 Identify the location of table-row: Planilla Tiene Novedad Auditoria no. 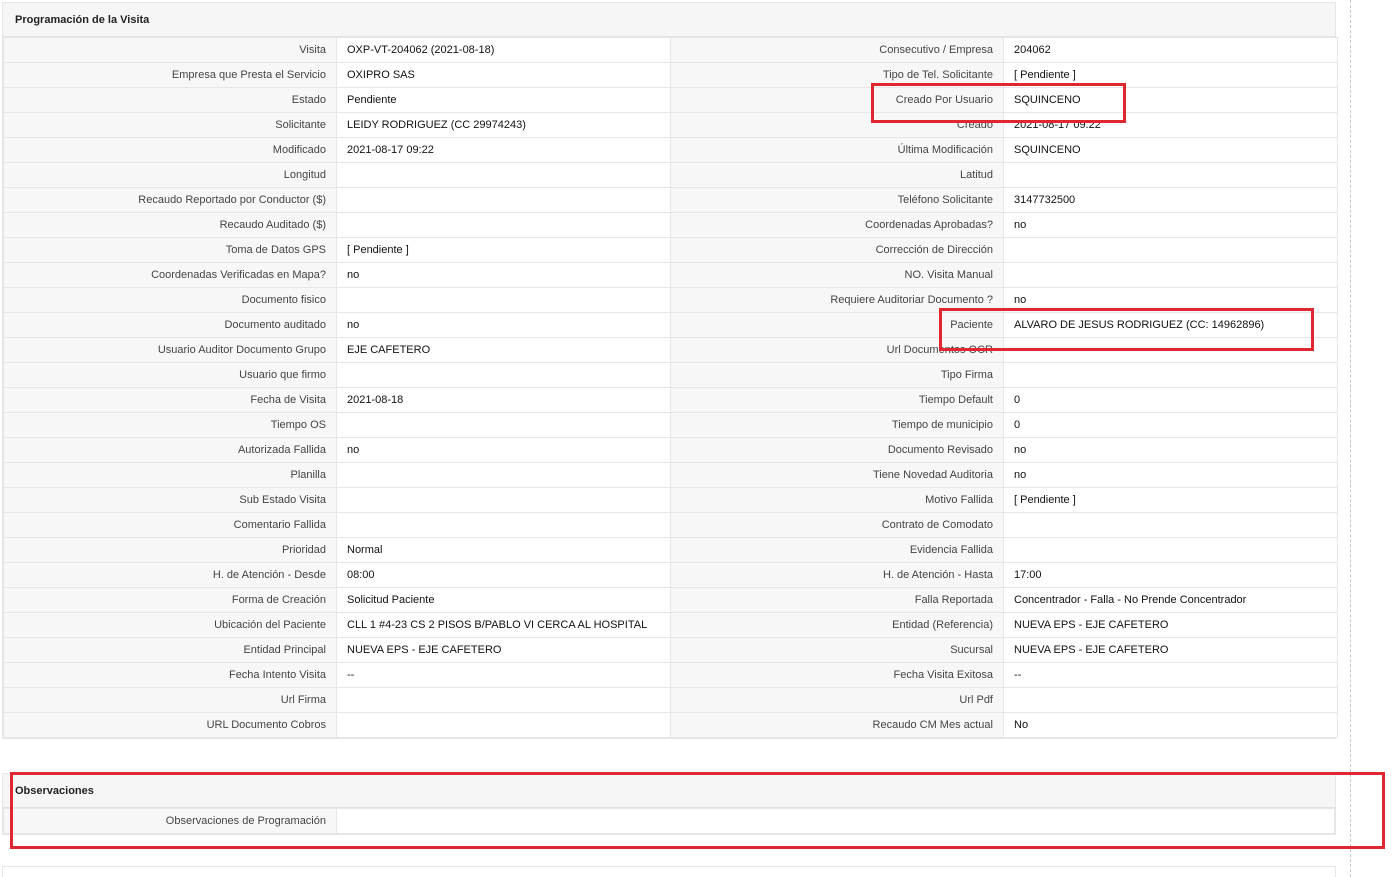
(670, 475).